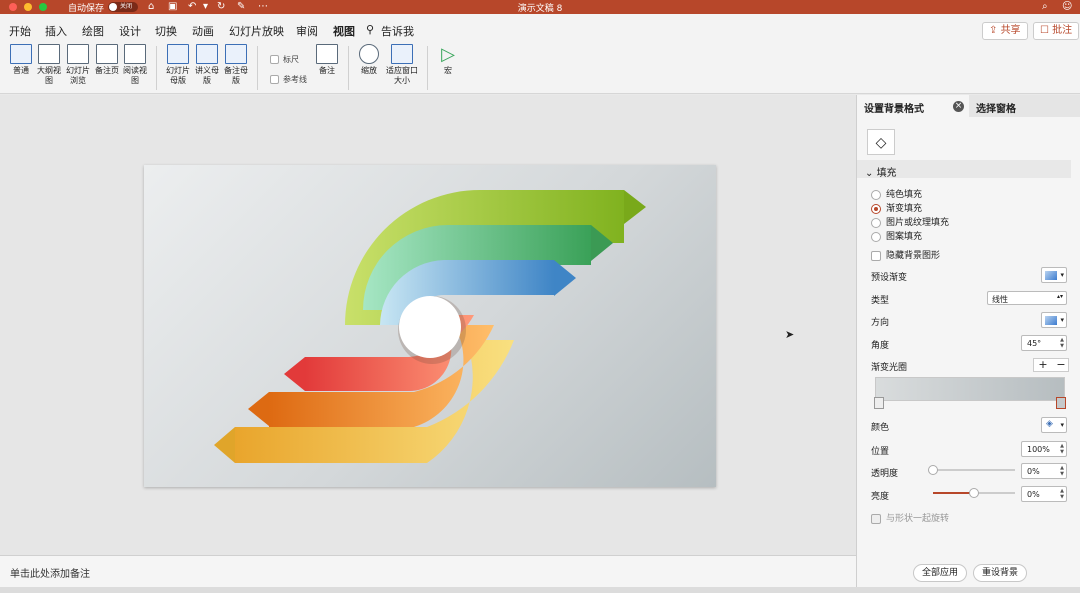 The width and height of the screenshot is (1080, 593). I want to click on angle-label: 角度, so click(880, 346).